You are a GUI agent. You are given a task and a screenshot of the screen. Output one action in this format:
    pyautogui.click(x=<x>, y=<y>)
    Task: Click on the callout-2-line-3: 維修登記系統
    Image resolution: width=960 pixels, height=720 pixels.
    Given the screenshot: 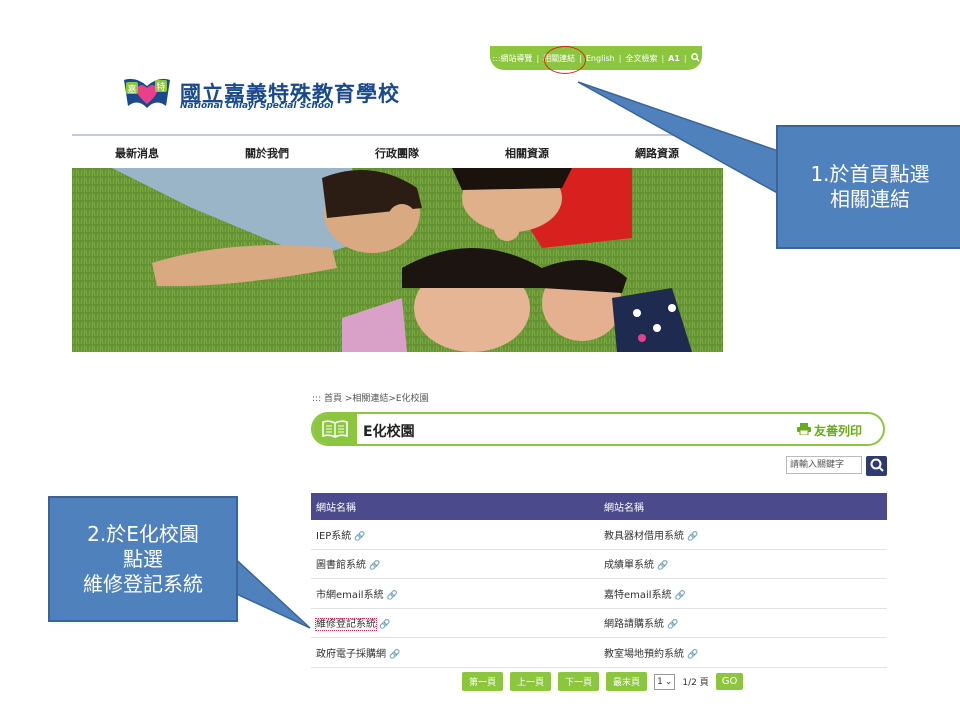 What is the action you would take?
    pyautogui.click(x=143, y=583)
    